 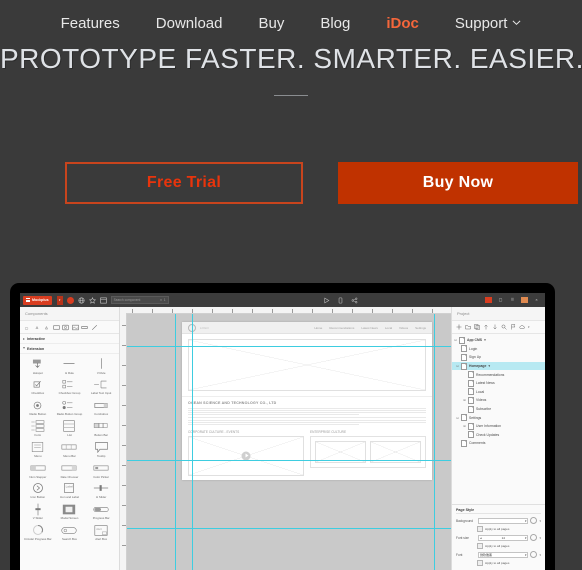 I want to click on component-item: Num Stepper, so click(x=38, y=470).